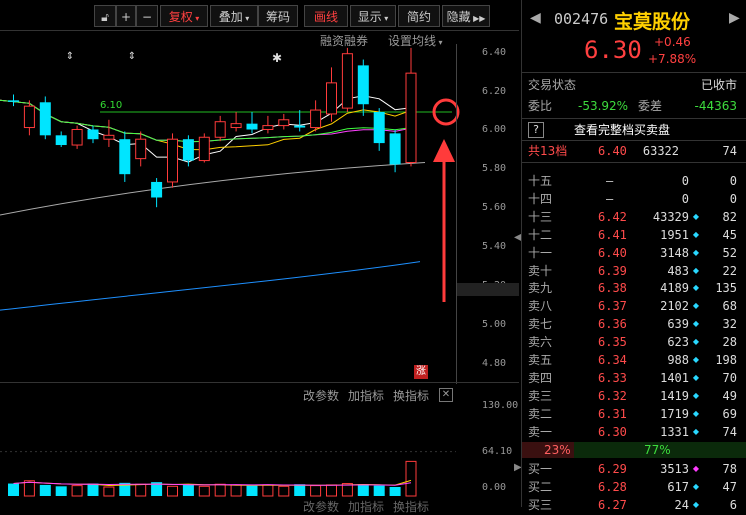  I want to click on draw-line-button: 画线, so click(326, 16).